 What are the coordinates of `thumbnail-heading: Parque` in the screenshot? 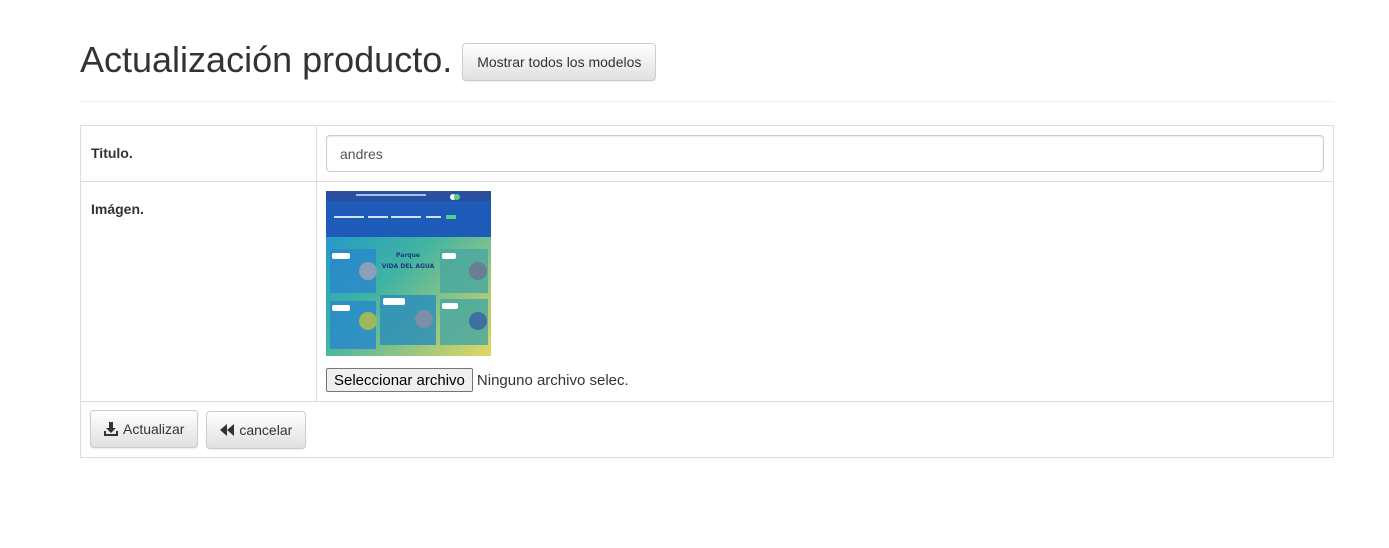 It's located at (408, 255).